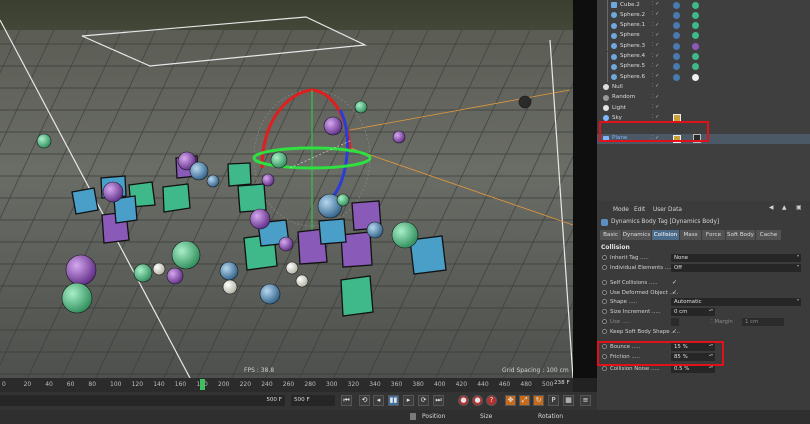 This screenshot has height=424, width=810. What do you see at coordinates (691, 235) in the screenshot?
I see `tab-mass: Mass` at bounding box center [691, 235].